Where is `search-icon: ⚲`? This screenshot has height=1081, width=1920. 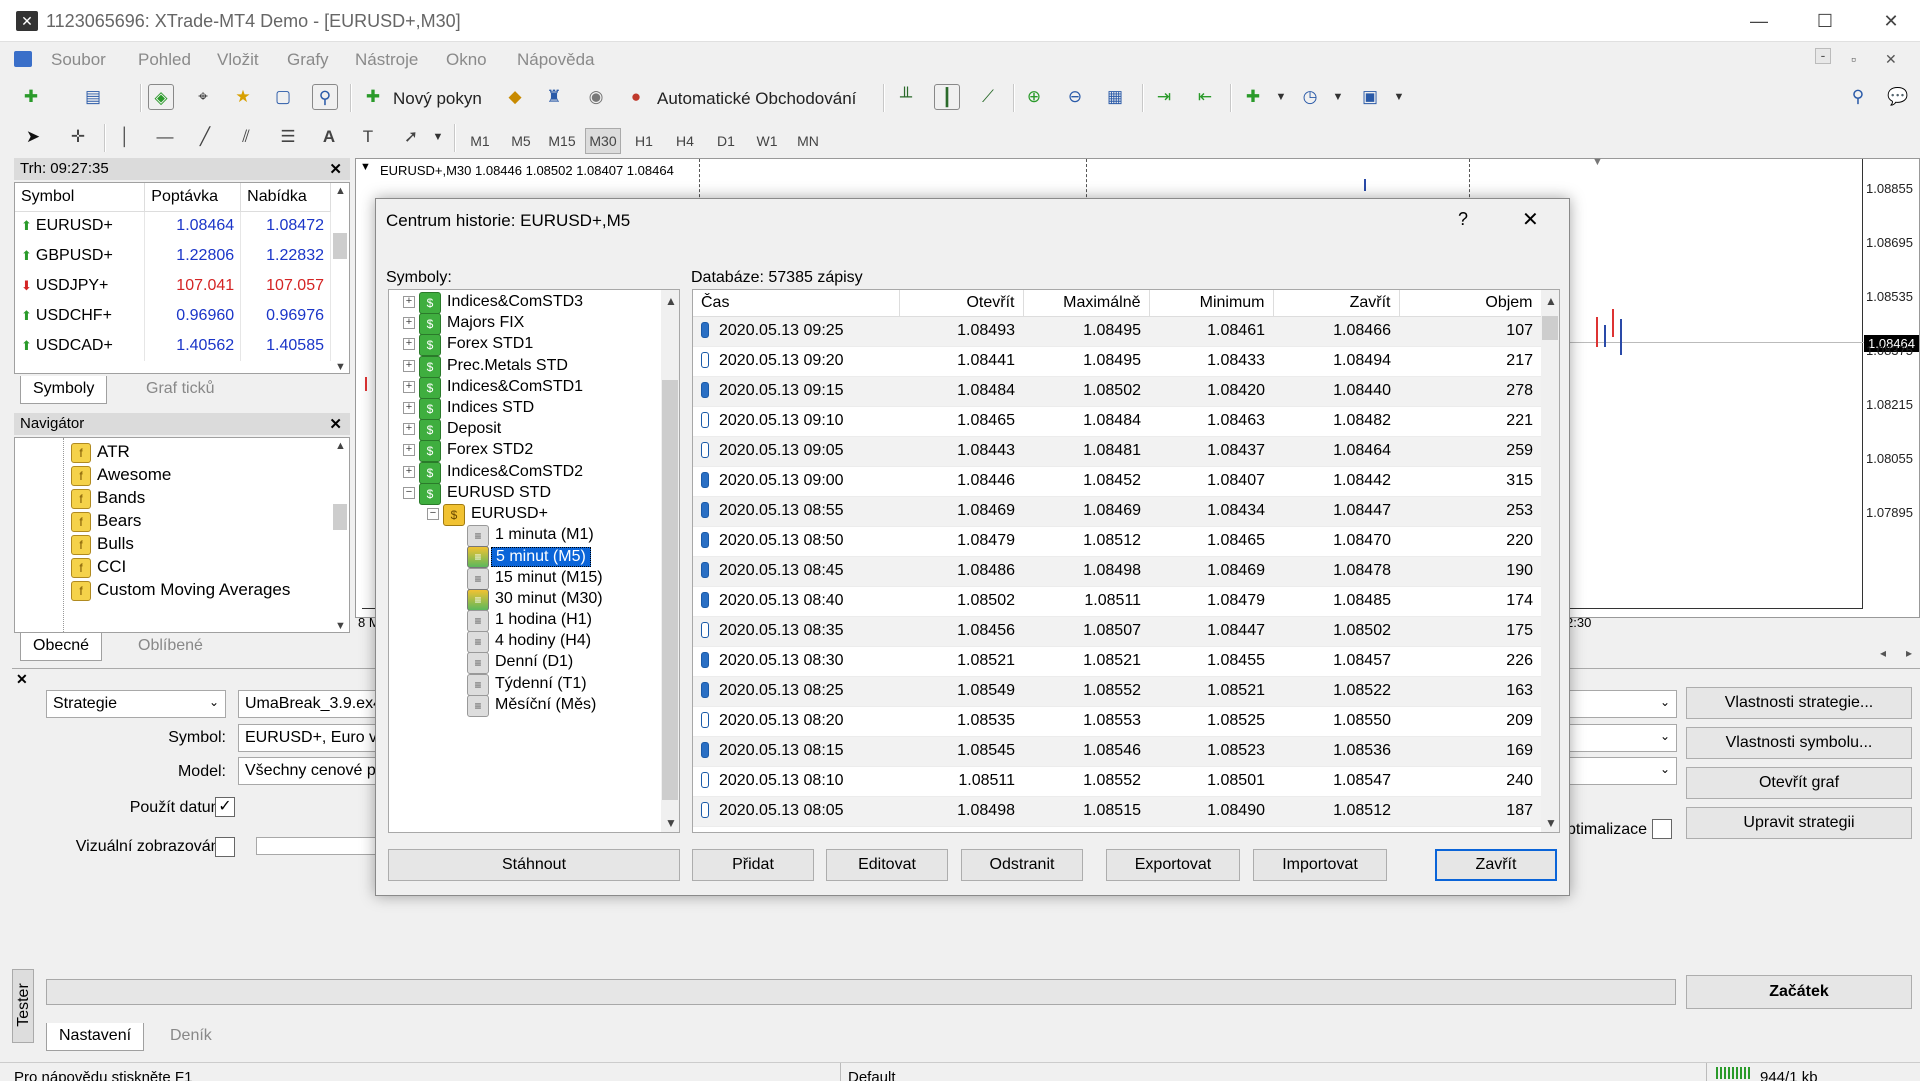
search-icon: ⚲ is located at coordinates (1858, 97).